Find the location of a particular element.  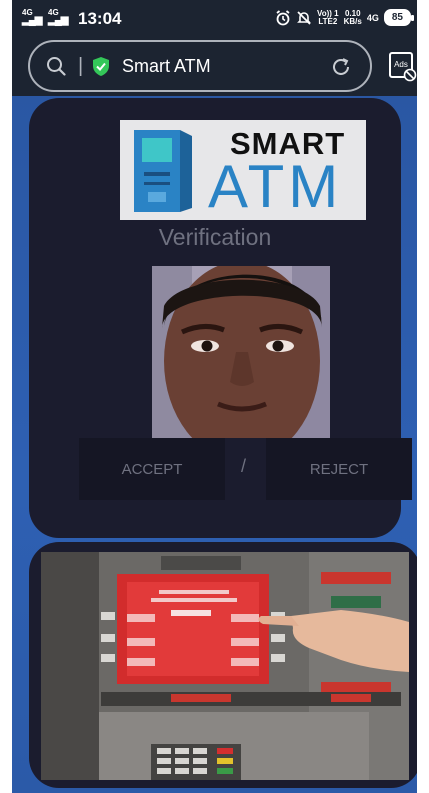

page-title: Verification is located at coordinates (215, 237).